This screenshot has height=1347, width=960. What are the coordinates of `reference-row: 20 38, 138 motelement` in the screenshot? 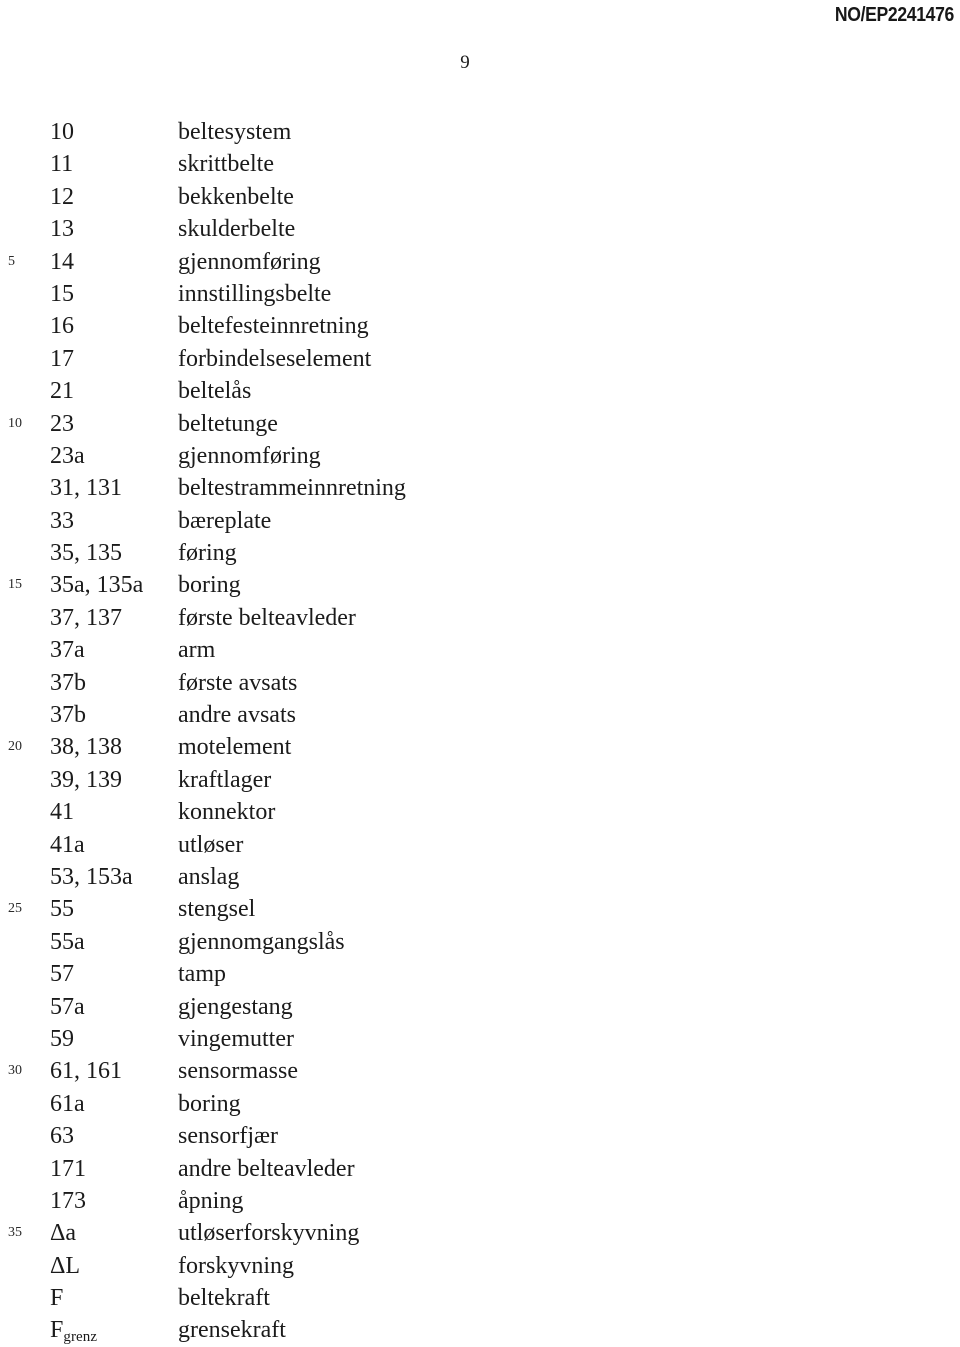 It's located at (480, 747).